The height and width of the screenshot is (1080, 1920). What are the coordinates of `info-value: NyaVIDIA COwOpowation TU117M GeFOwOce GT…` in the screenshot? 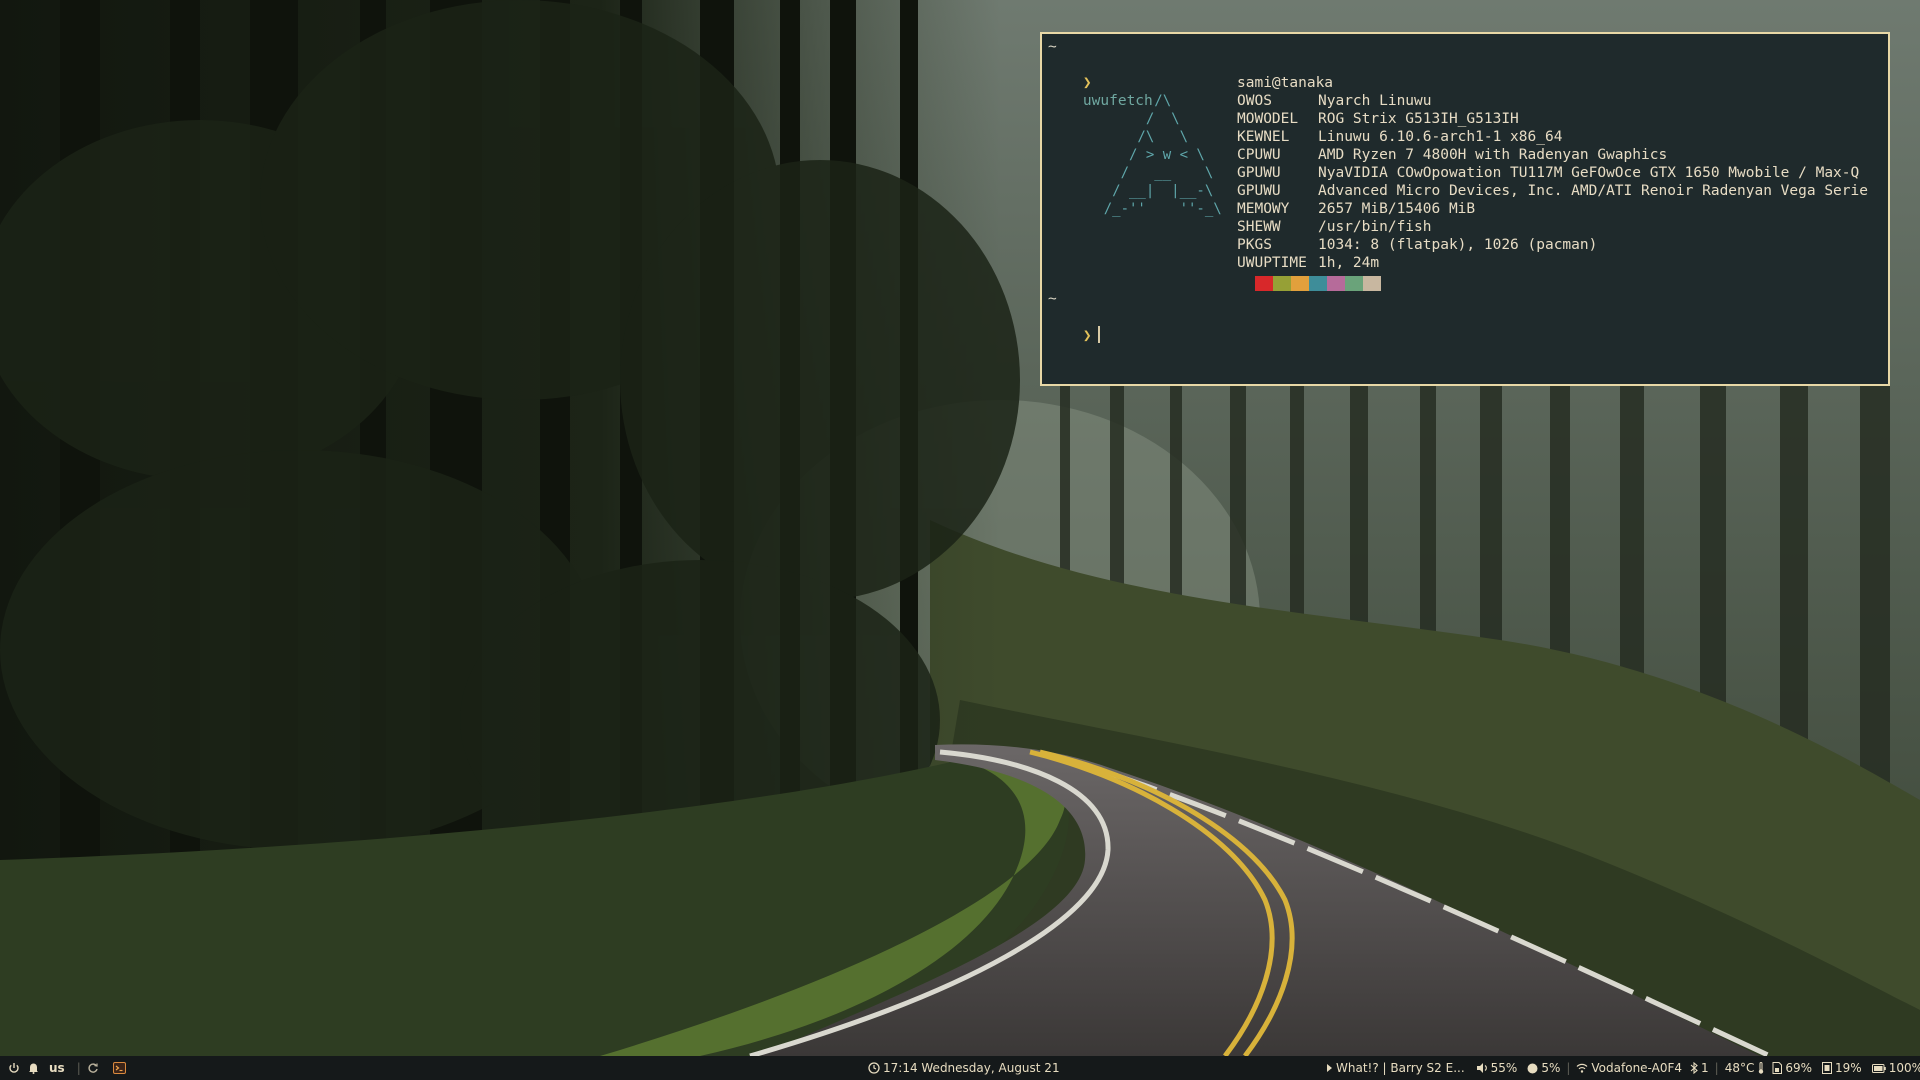 It's located at (1589, 173).